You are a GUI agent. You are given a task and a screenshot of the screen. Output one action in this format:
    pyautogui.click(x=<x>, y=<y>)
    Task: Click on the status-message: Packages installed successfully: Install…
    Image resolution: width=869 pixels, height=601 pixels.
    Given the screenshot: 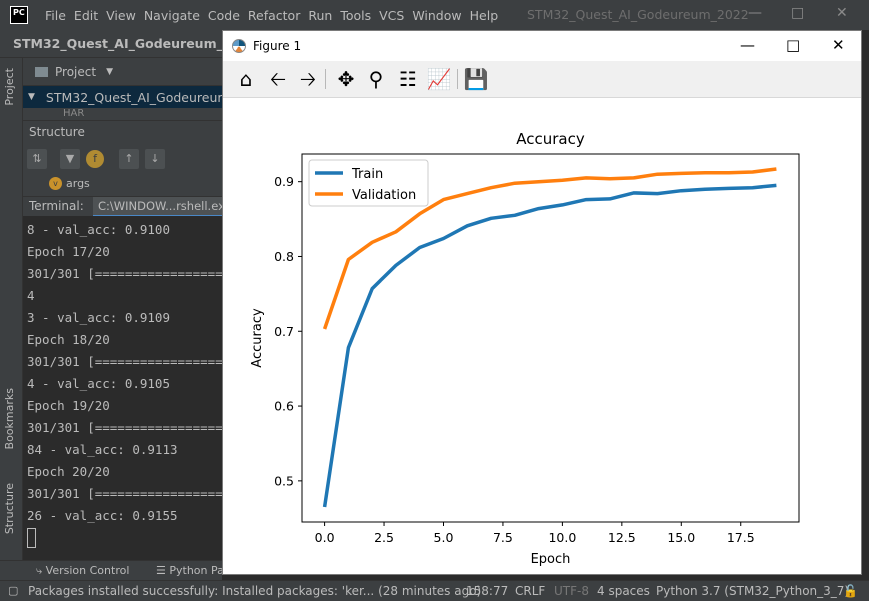 What is the action you would take?
    pyautogui.click(x=254, y=591)
    